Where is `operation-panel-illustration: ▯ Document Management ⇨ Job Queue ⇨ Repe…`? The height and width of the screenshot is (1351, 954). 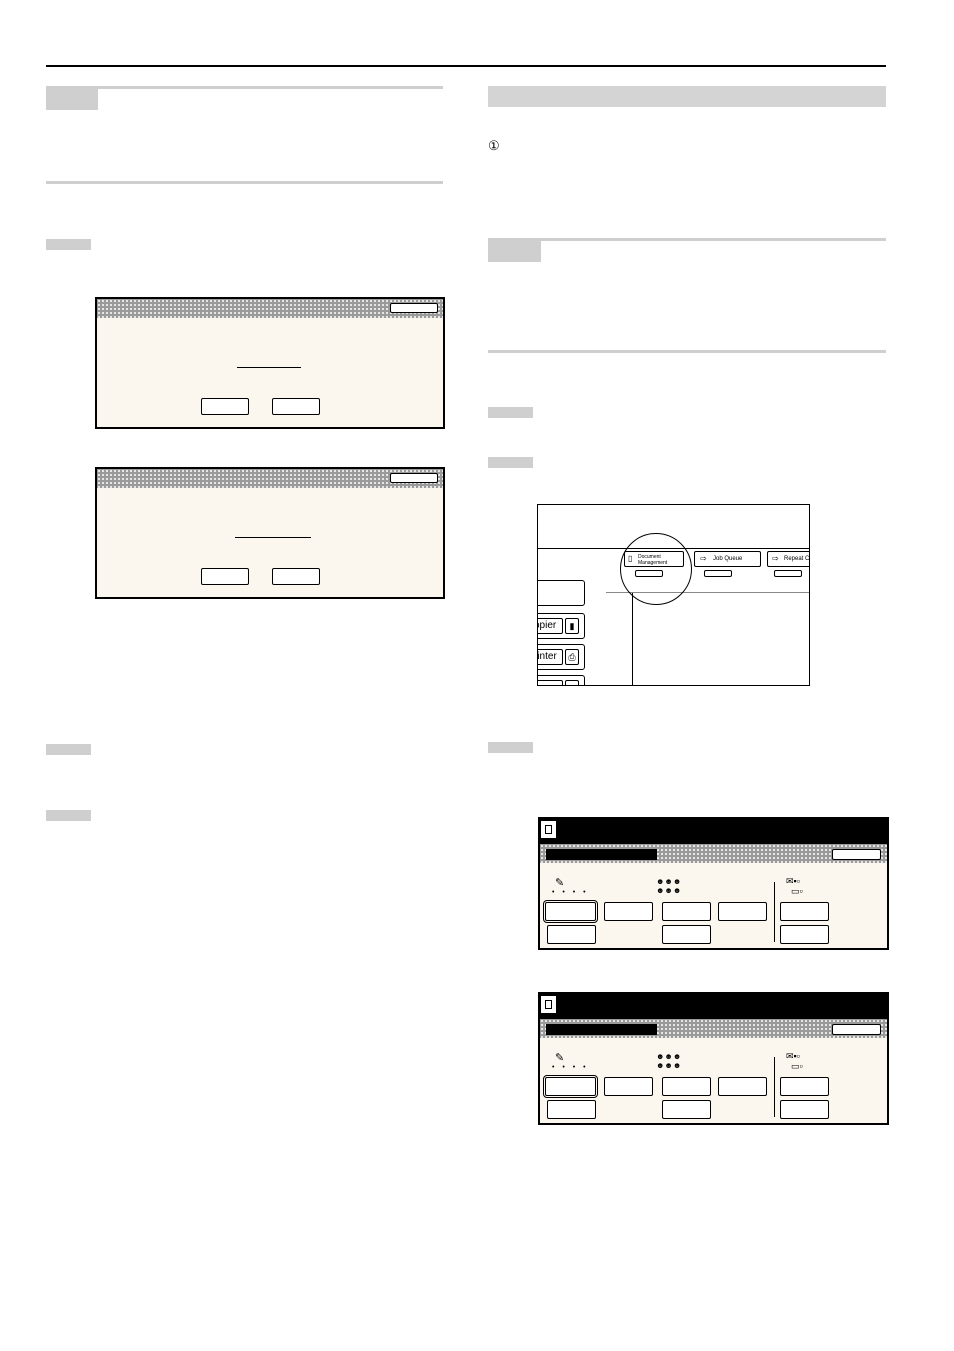 operation-panel-illustration: ▯ Document Management ⇨ Job Queue ⇨ Repe… is located at coordinates (673, 595).